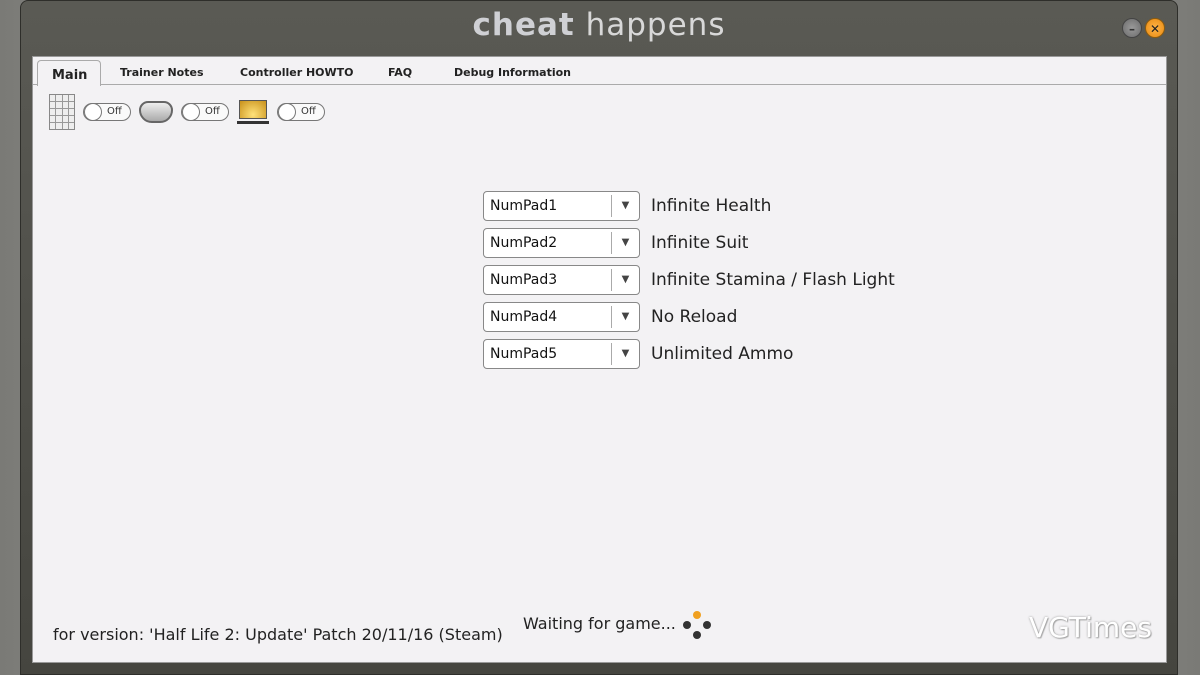 This screenshot has width=1200, height=675. Describe the element at coordinates (297, 72) in the screenshot. I see `tab-controller-howto: Controller HOWTO` at that location.